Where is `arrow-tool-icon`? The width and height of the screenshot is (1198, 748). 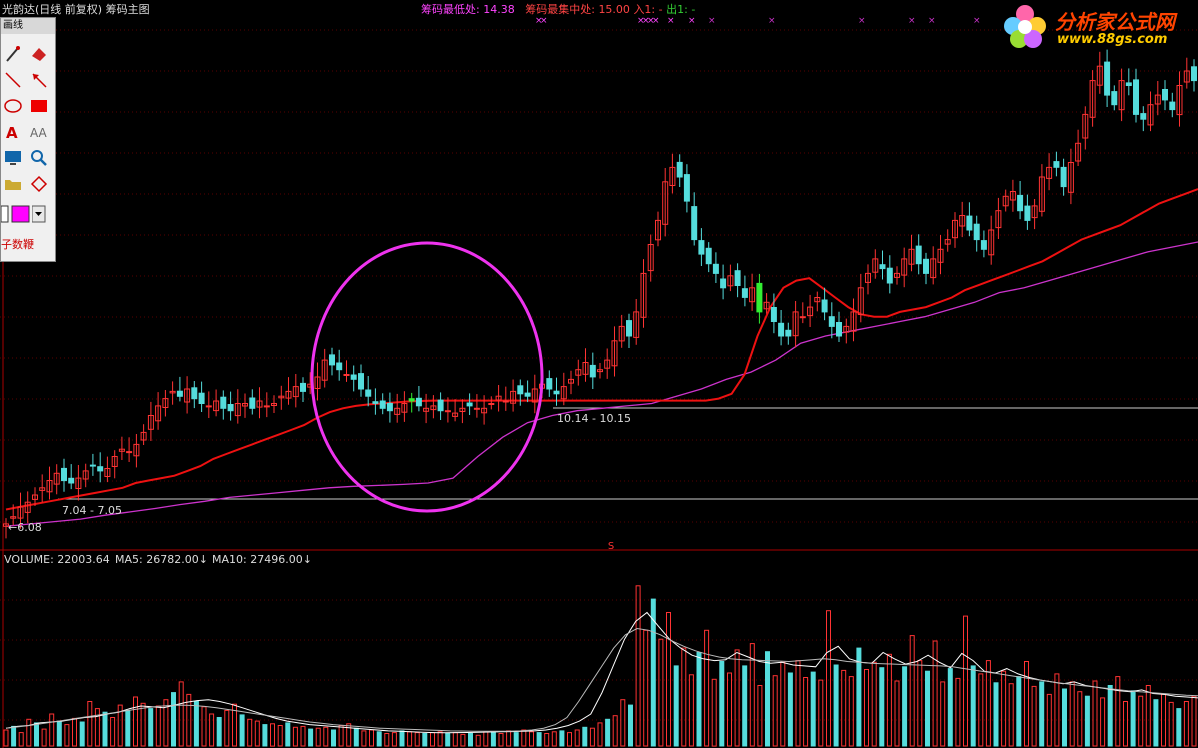
arrow-tool-icon is located at coordinates (40, 80).